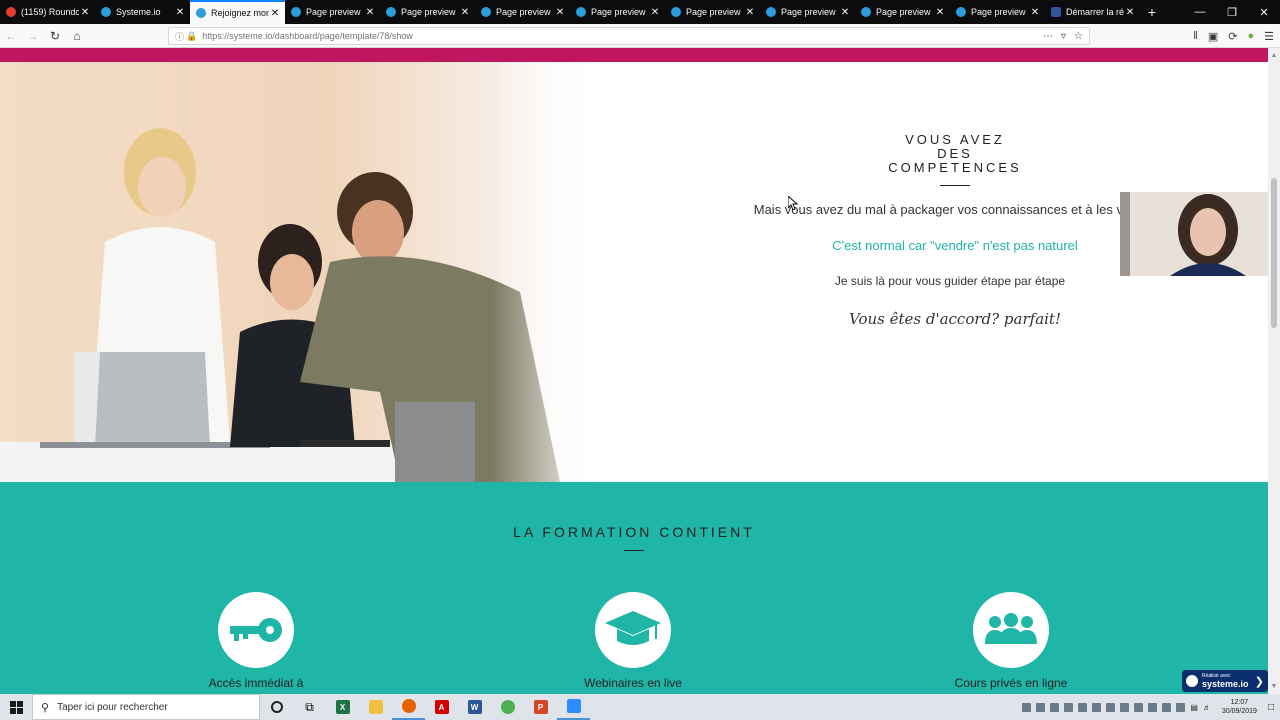 The width and height of the screenshot is (1280, 720). What do you see at coordinates (11, 36) in the screenshot?
I see `back-icon: ←` at bounding box center [11, 36].